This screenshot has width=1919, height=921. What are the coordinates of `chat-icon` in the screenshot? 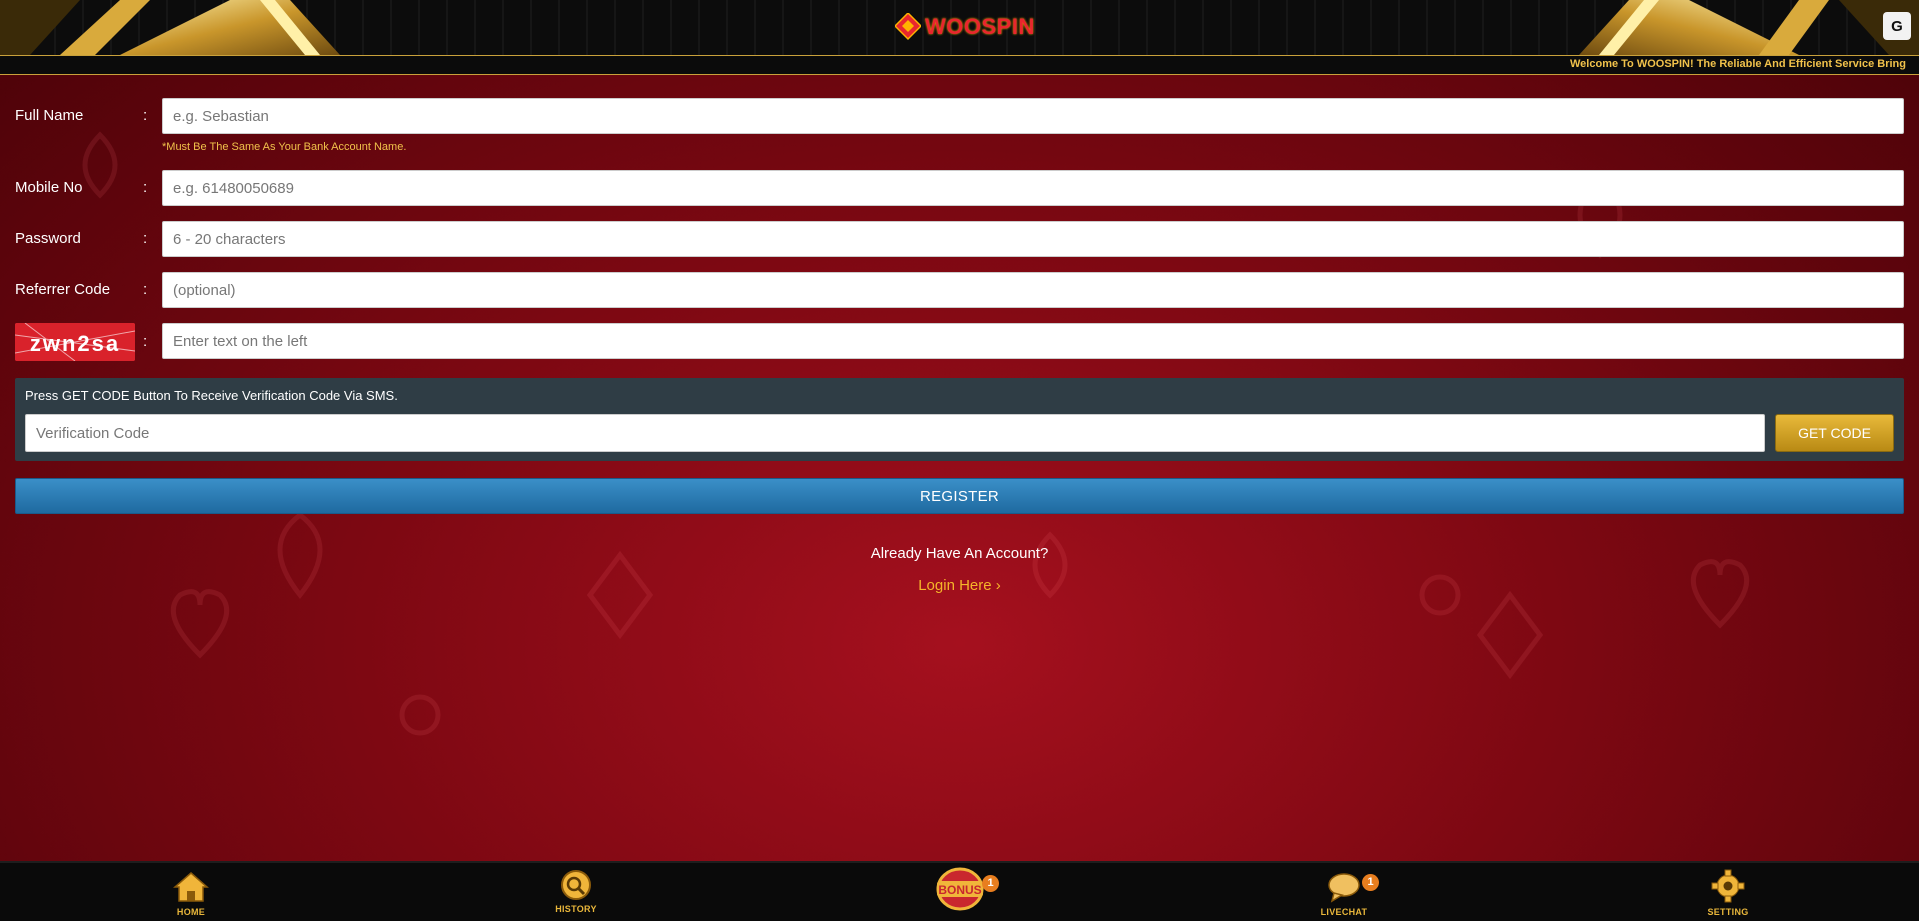 It's located at (1344, 888).